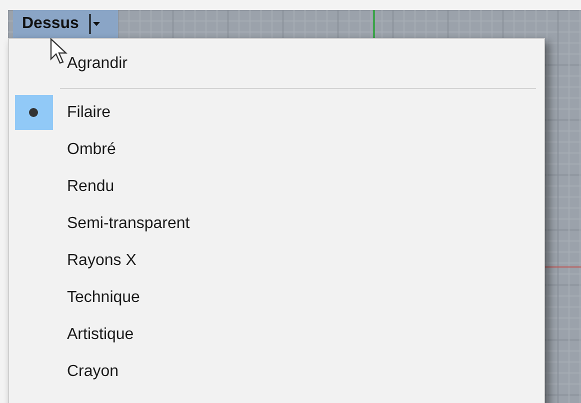 The width and height of the screenshot is (581, 403). What do you see at coordinates (94, 24) in the screenshot?
I see `caret-icon` at bounding box center [94, 24].